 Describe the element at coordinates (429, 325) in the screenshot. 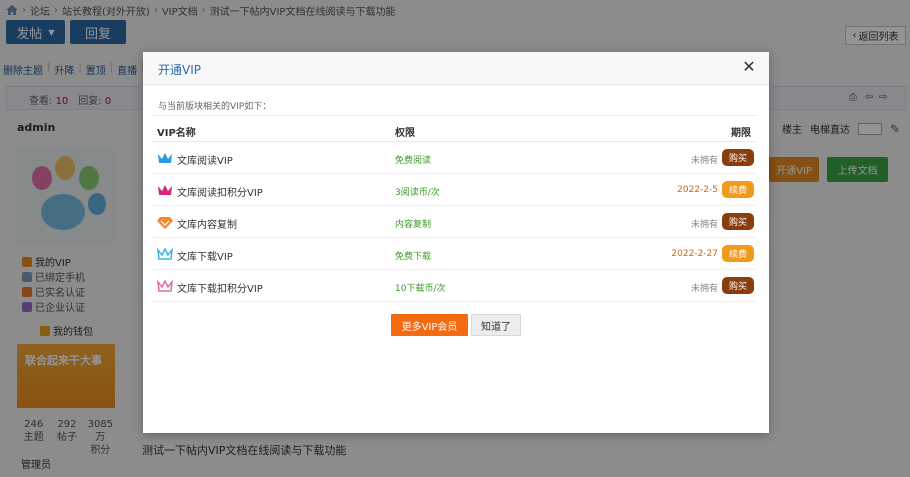

I see `more-vip-button: 更多VIP会员` at that location.